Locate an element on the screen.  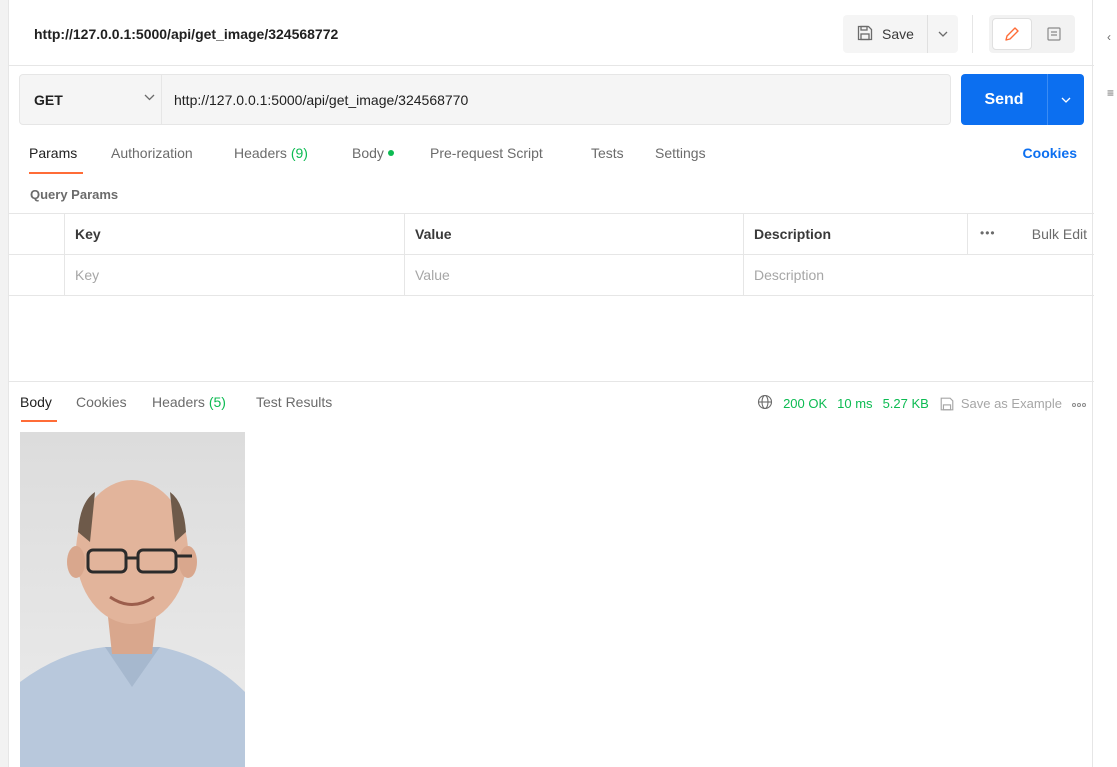
table-header-row: Key Value Description ••• Bulk Edit is located at coordinates (551, 234).